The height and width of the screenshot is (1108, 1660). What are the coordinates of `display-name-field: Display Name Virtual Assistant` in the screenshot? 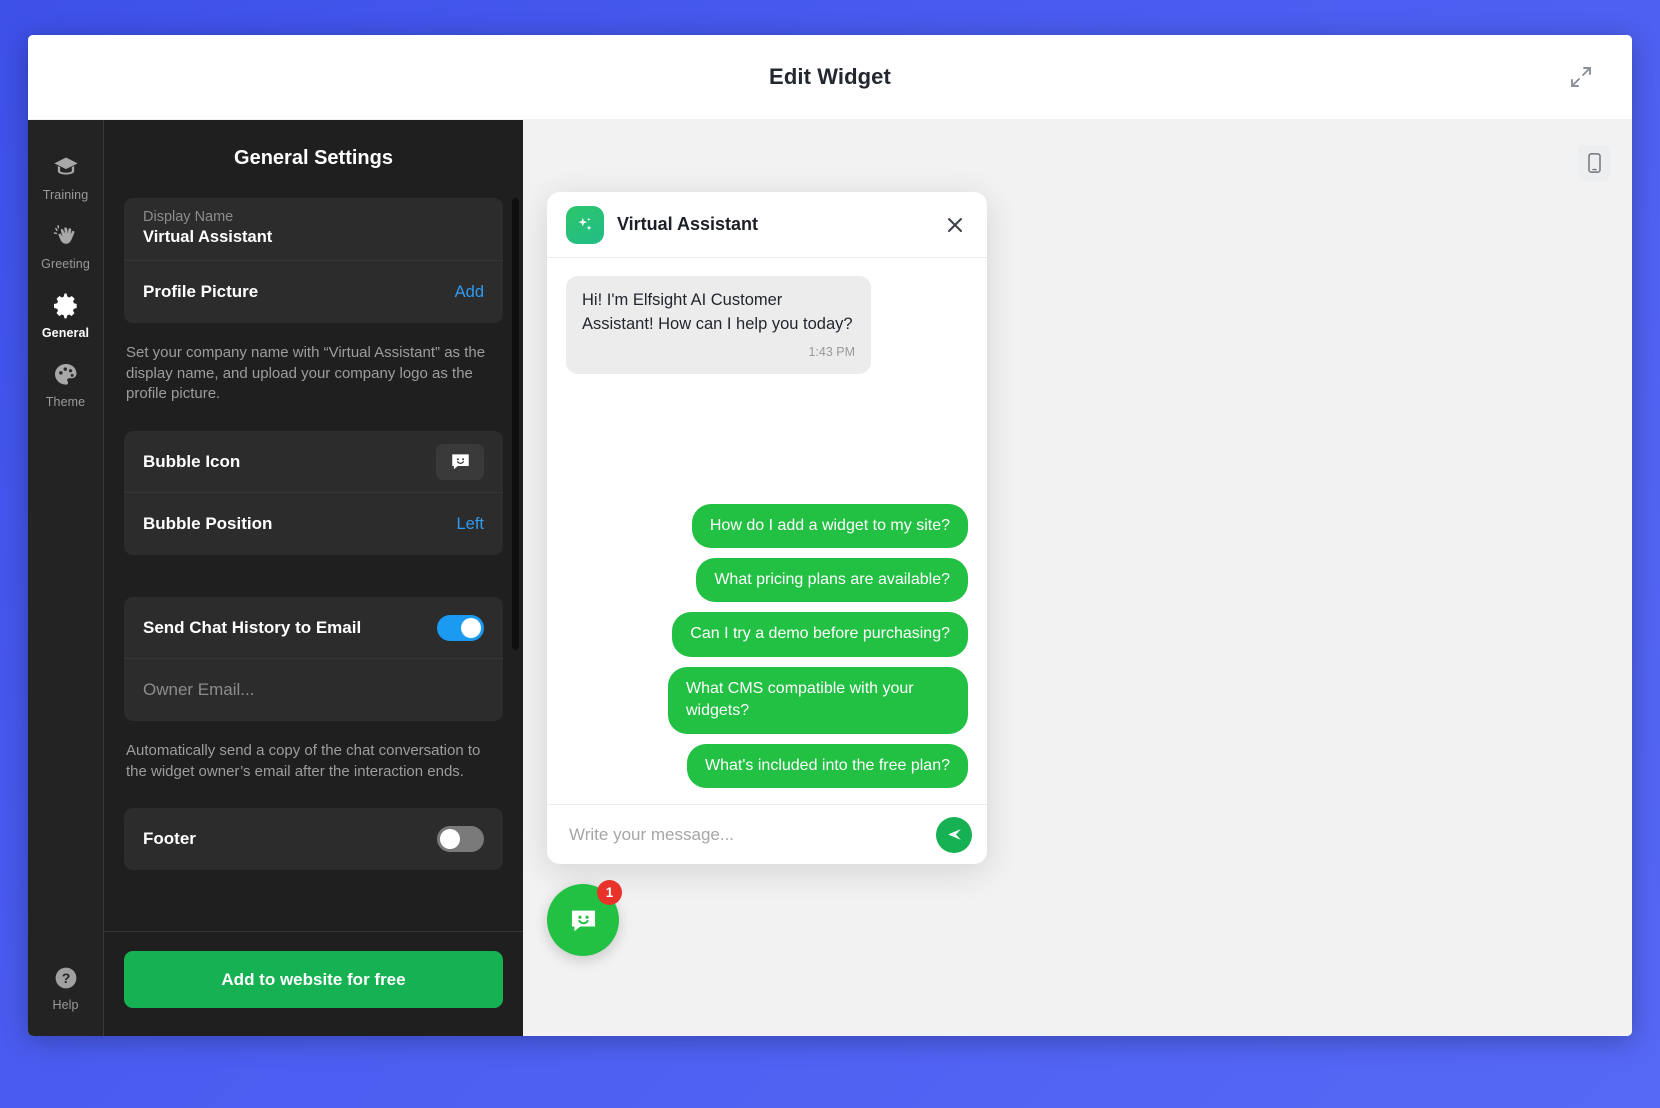 It's located at (313, 229).